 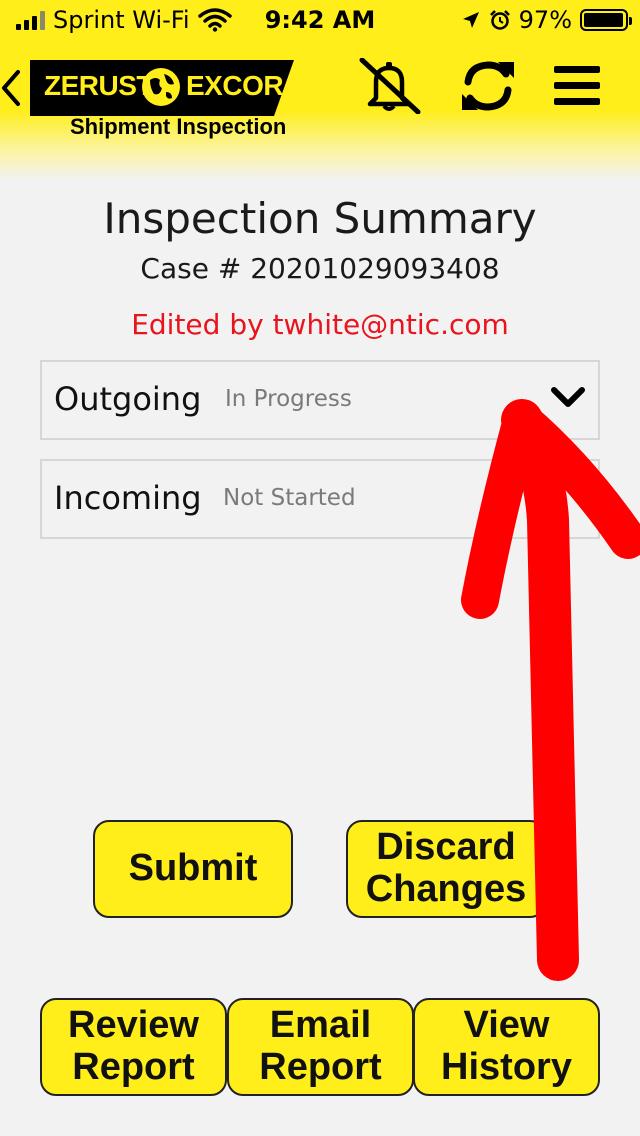 I want to click on history-label-line2: History, so click(x=506, y=1067).